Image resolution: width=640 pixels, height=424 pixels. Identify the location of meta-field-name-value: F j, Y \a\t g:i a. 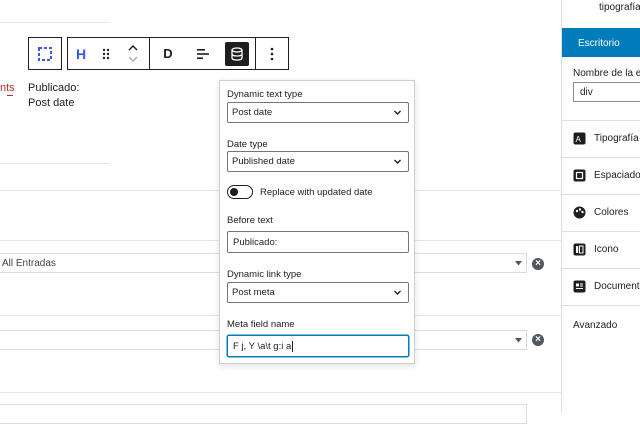
(262, 346).